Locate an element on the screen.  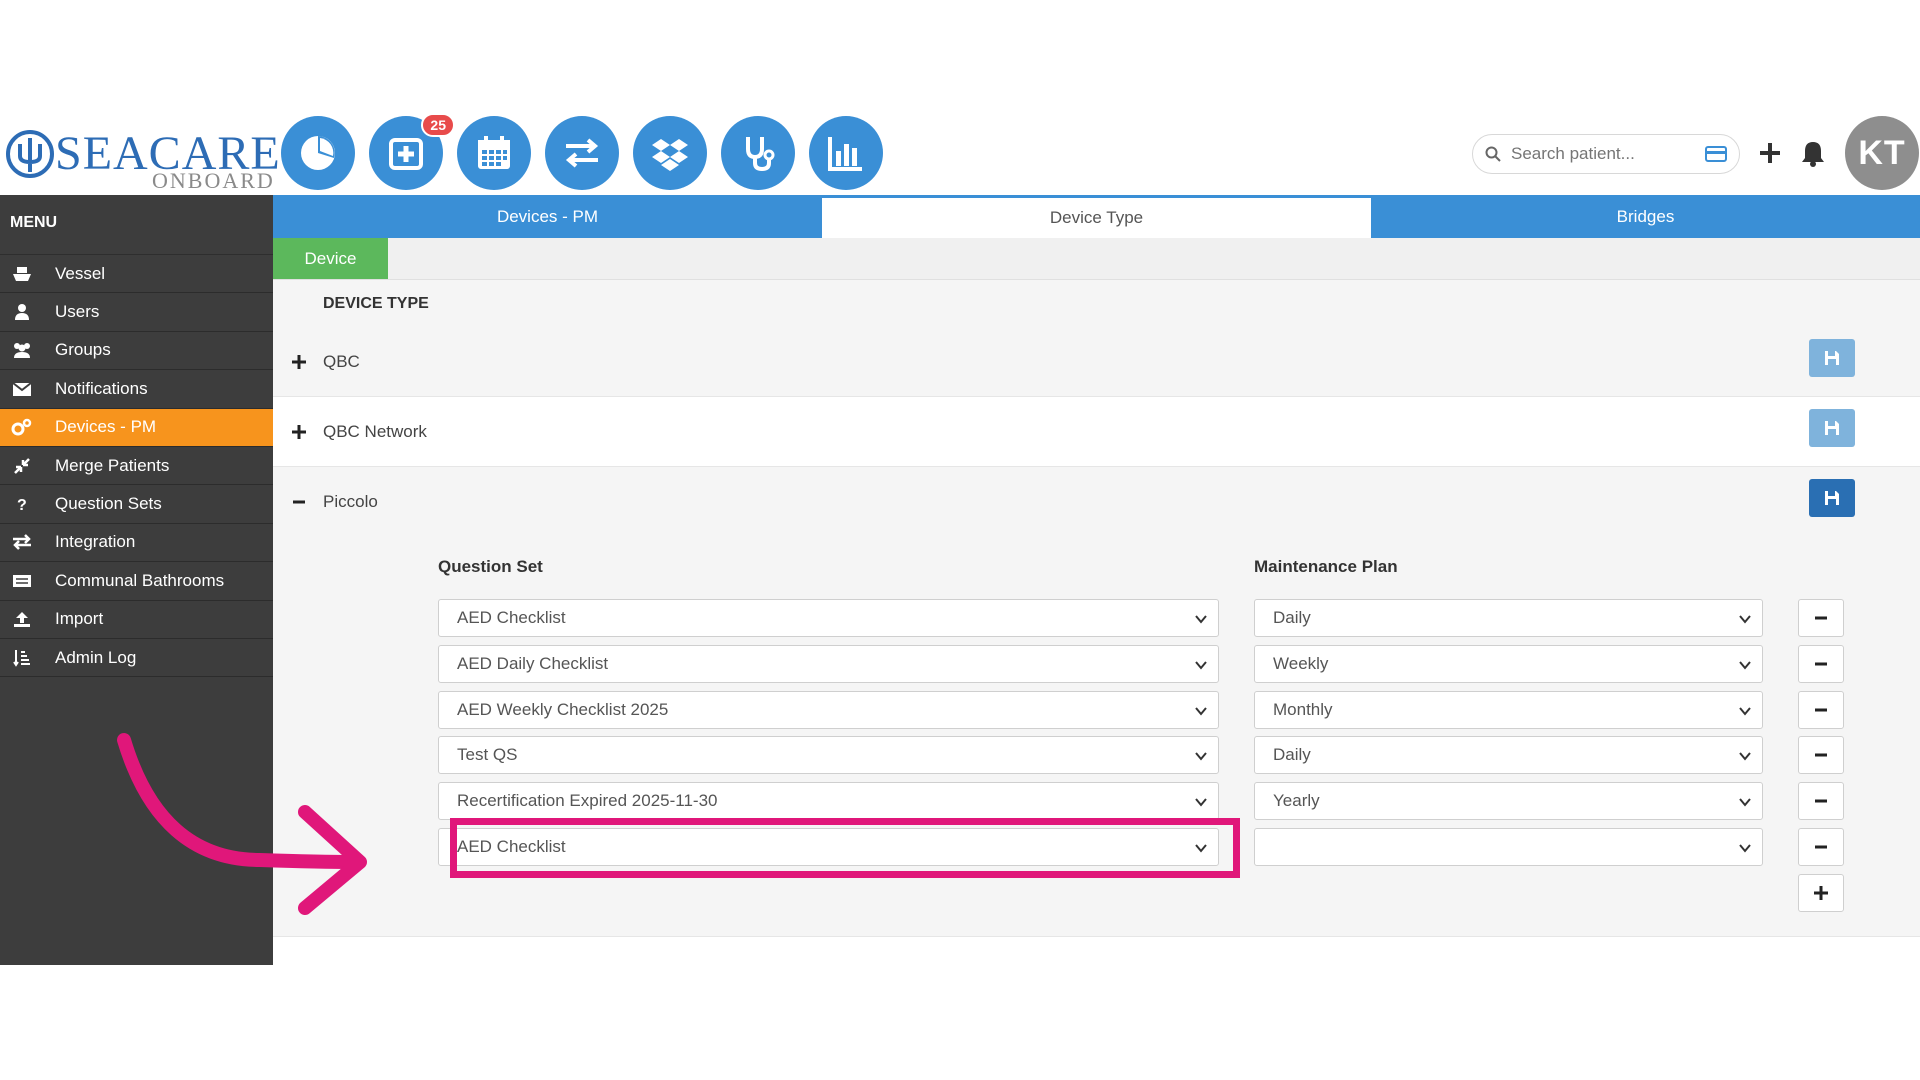
maintenance-plan-select: Yearly is located at coordinates (1508, 801).